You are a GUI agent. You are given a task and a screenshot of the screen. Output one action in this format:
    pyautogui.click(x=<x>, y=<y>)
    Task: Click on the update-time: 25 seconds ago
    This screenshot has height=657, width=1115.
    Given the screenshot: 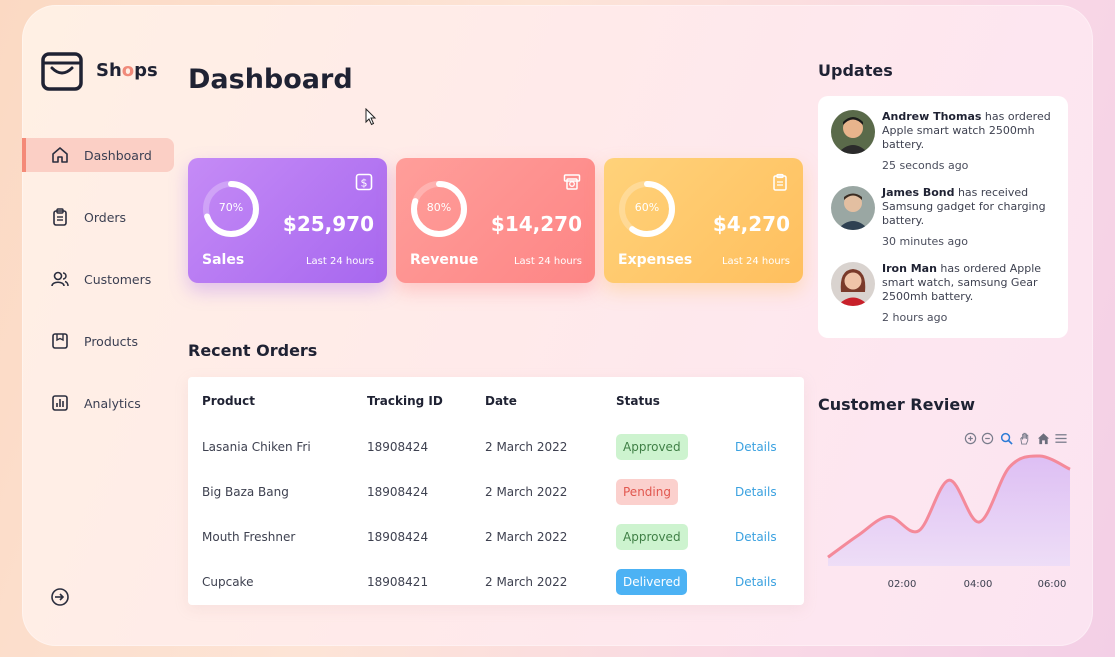 What is the action you would take?
    pyautogui.click(x=925, y=165)
    